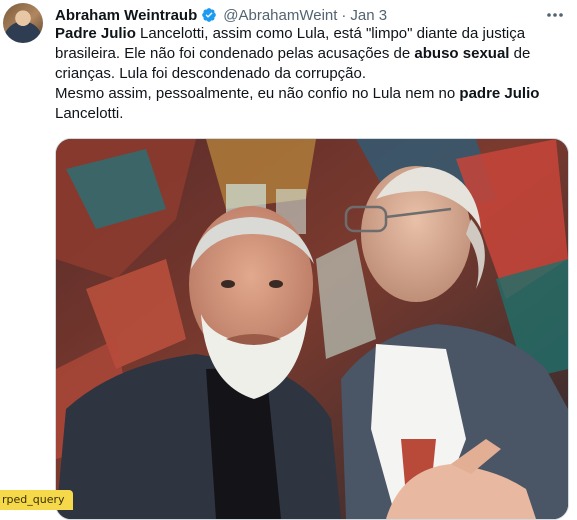  Describe the element at coordinates (462, 53) in the screenshot. I see `text-bold-segment: abuso sexual` at that location.